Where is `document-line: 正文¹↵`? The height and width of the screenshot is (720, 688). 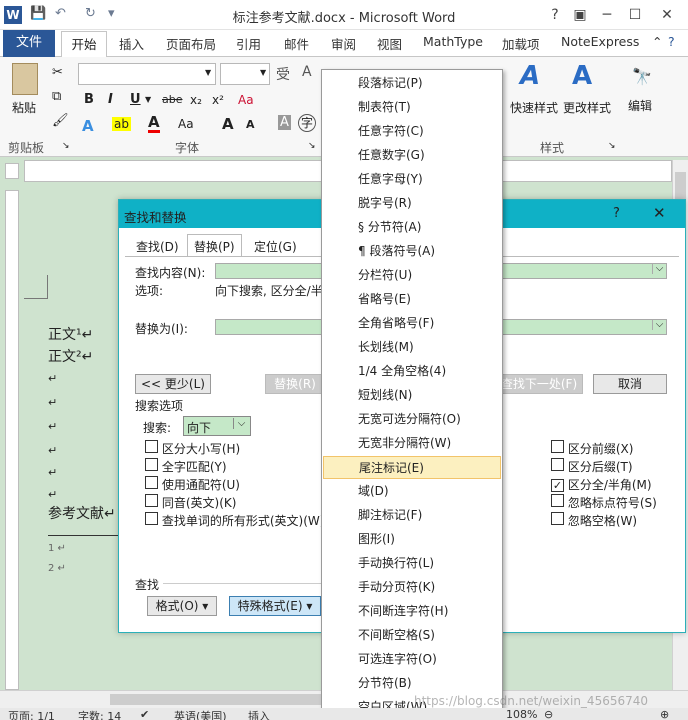
document-line: 正文¹↵ is located at coordinates (70, 334).